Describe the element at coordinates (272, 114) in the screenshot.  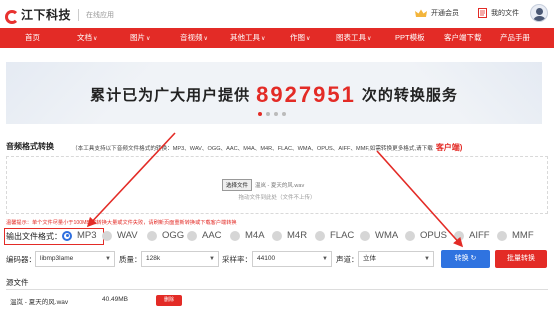
I see `carousel-dots` at that location.